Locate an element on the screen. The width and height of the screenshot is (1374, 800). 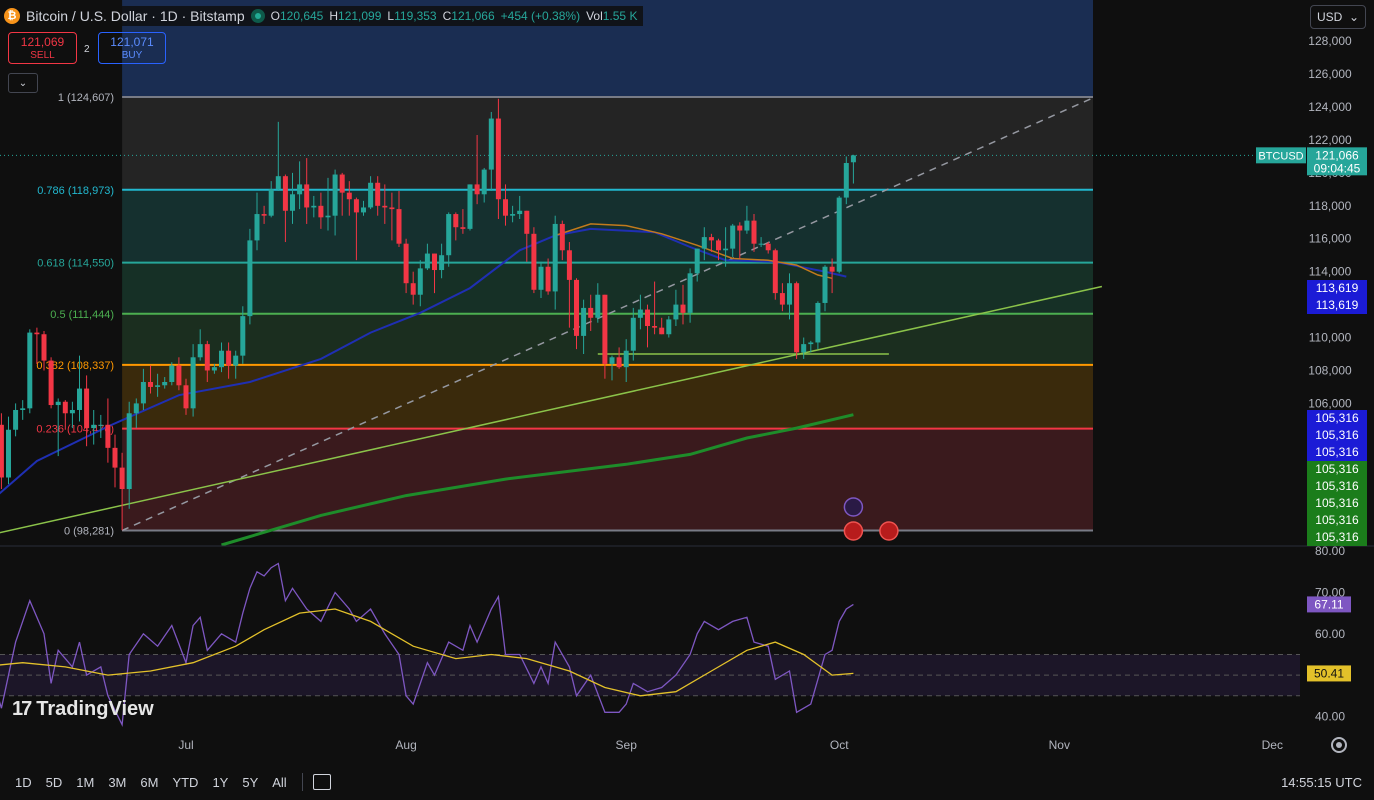
price-axis-tick: 128,000 is located at coordinates (1330, 41).